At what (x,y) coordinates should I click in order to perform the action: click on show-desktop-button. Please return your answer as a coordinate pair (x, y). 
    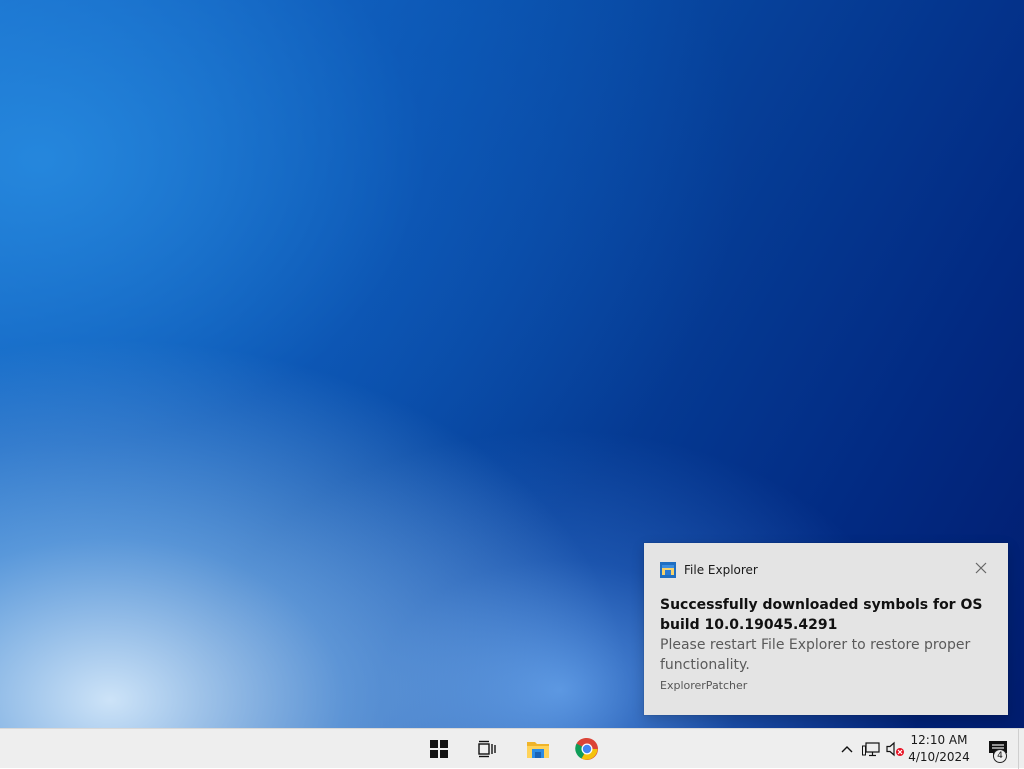
    Looking at the image, I should click on (1021, 749).